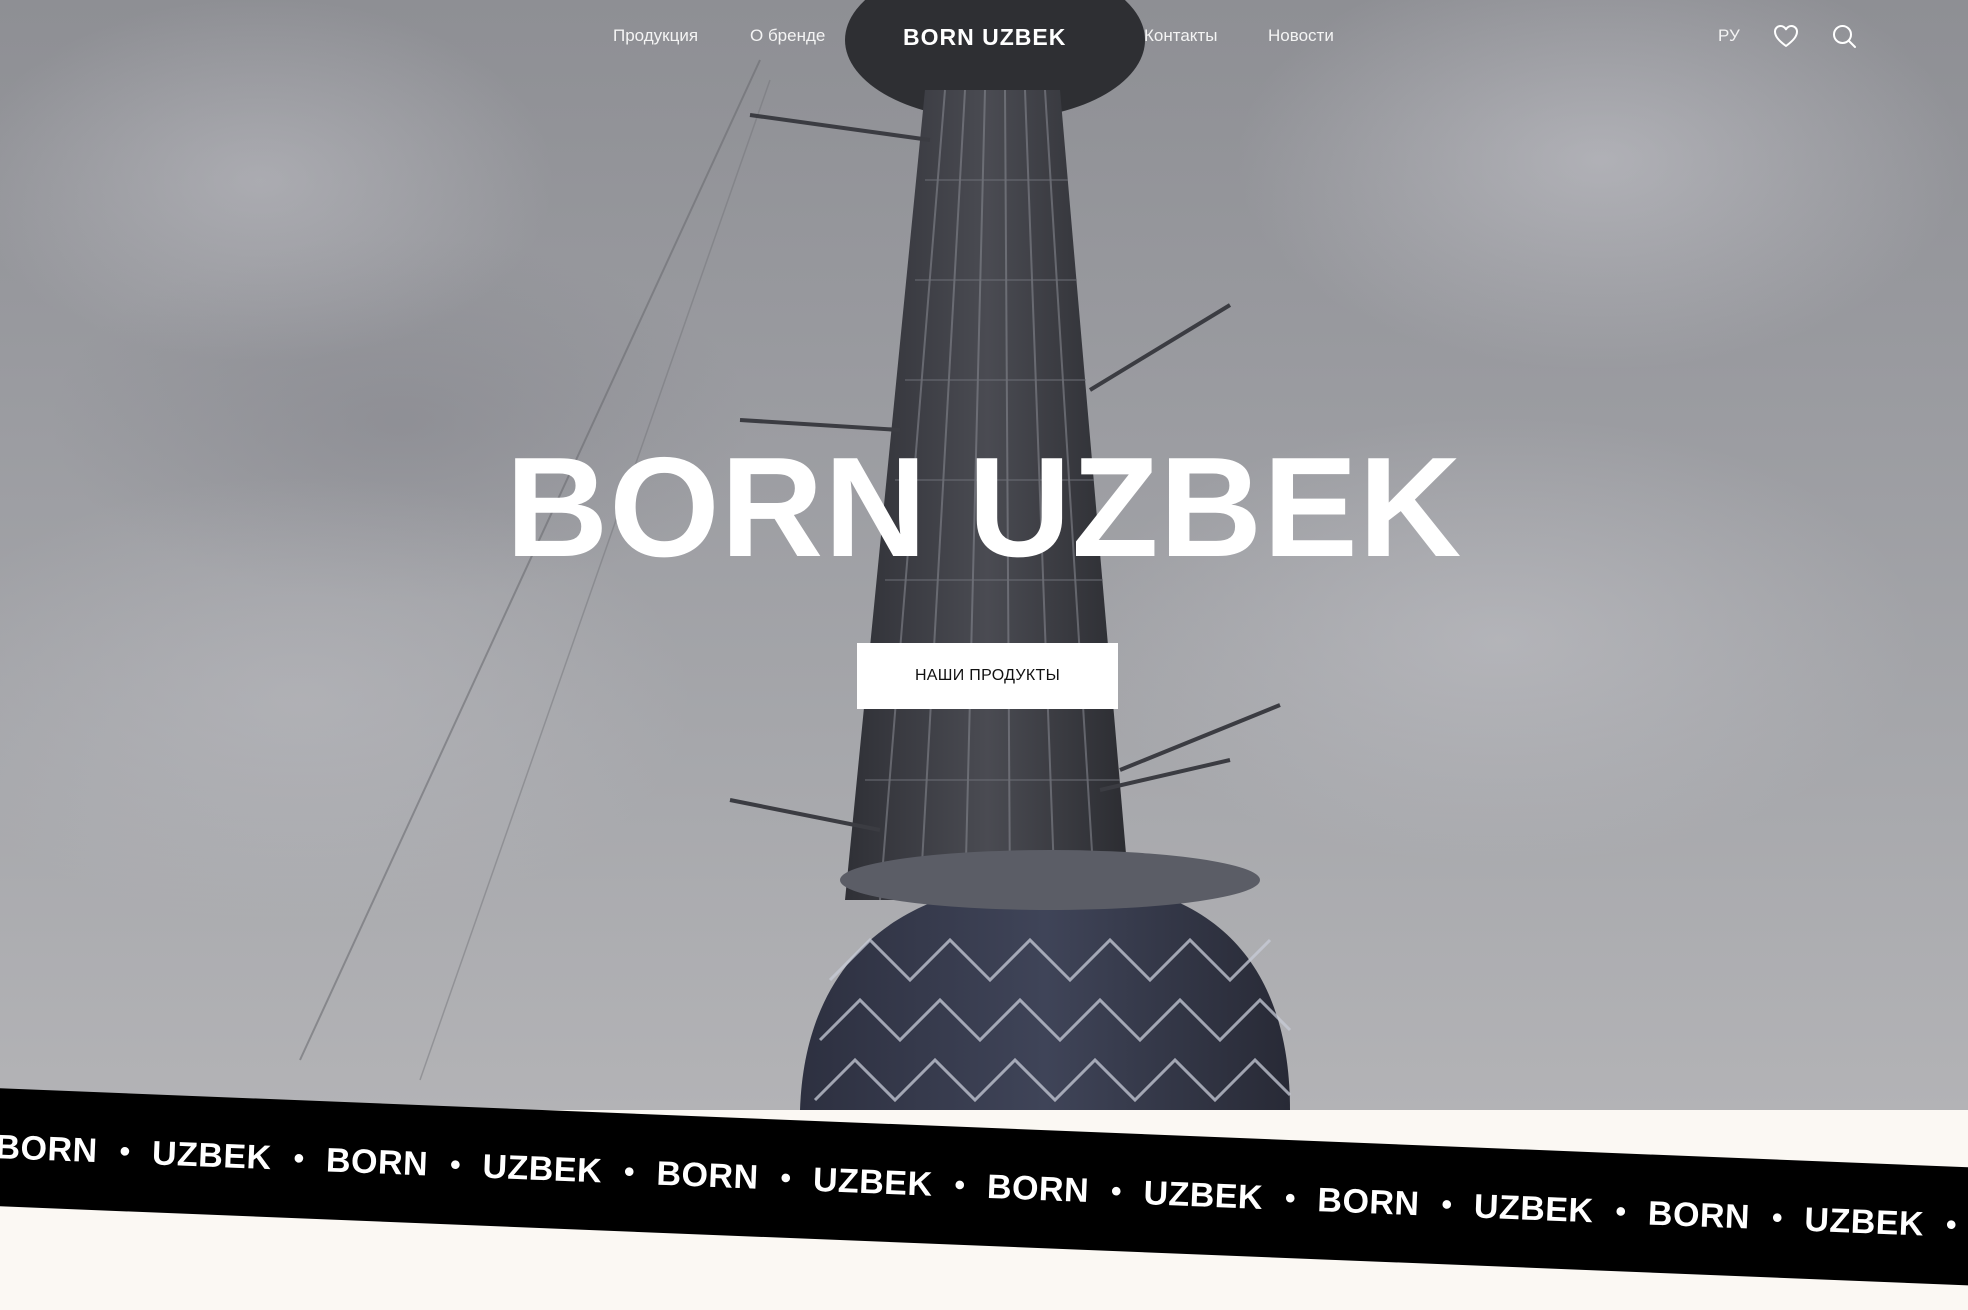 This screenshot has width=1968, height=1310. Describe the element at coordinates (1180, 36) in the screenshot. I see `nav-link-contacts: Контакты` at that location.